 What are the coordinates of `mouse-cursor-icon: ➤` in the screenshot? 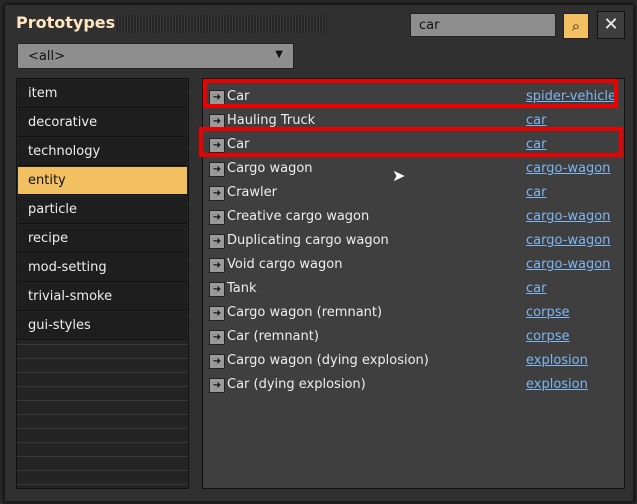 It's located at (399, 175).